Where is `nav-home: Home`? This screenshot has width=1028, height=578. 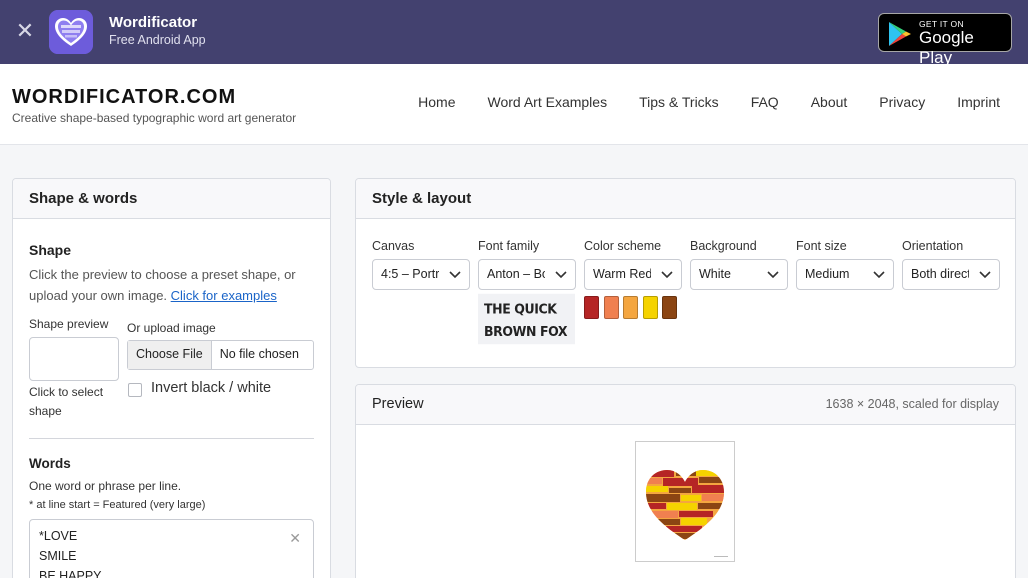 nav-home: Home is located at coordinates (436, 102).